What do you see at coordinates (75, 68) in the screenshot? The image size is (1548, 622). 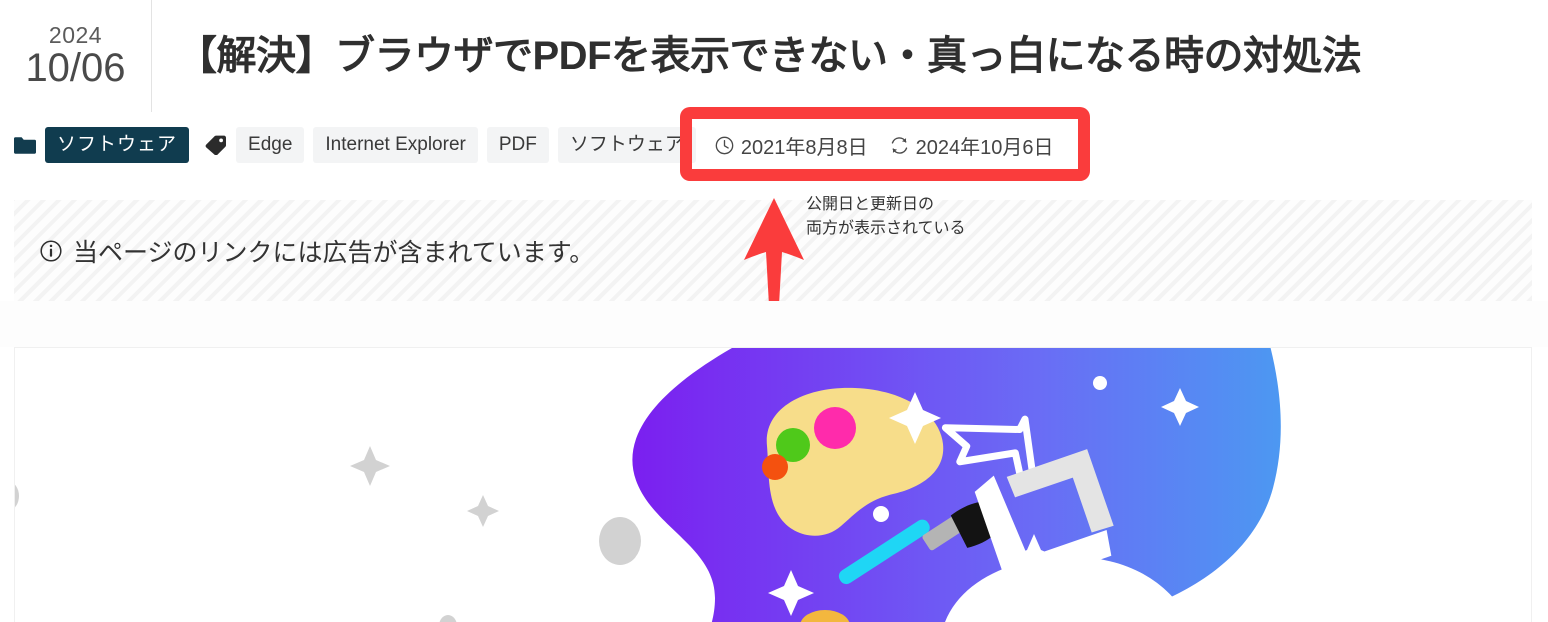 I see `article-date-monthday: 10/06` at bounding box center [75, 68].